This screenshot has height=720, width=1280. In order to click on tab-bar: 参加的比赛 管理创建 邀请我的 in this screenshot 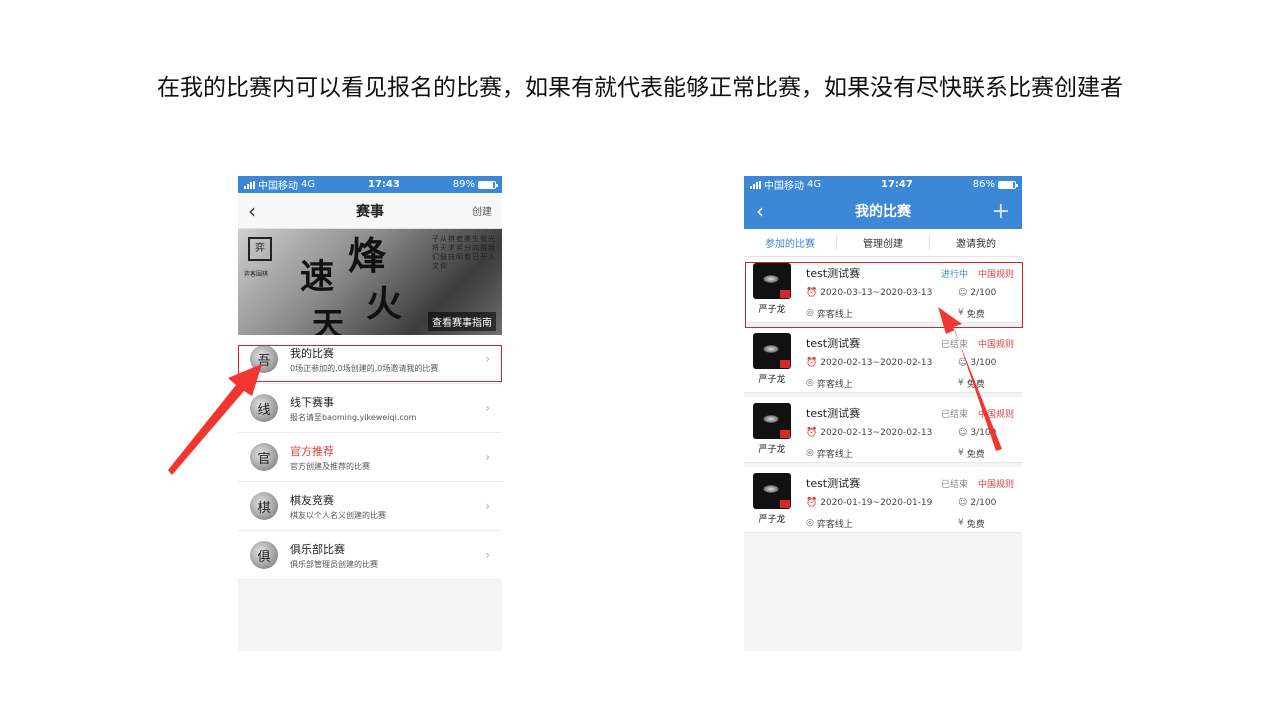, I will do `click(883, 243)`.